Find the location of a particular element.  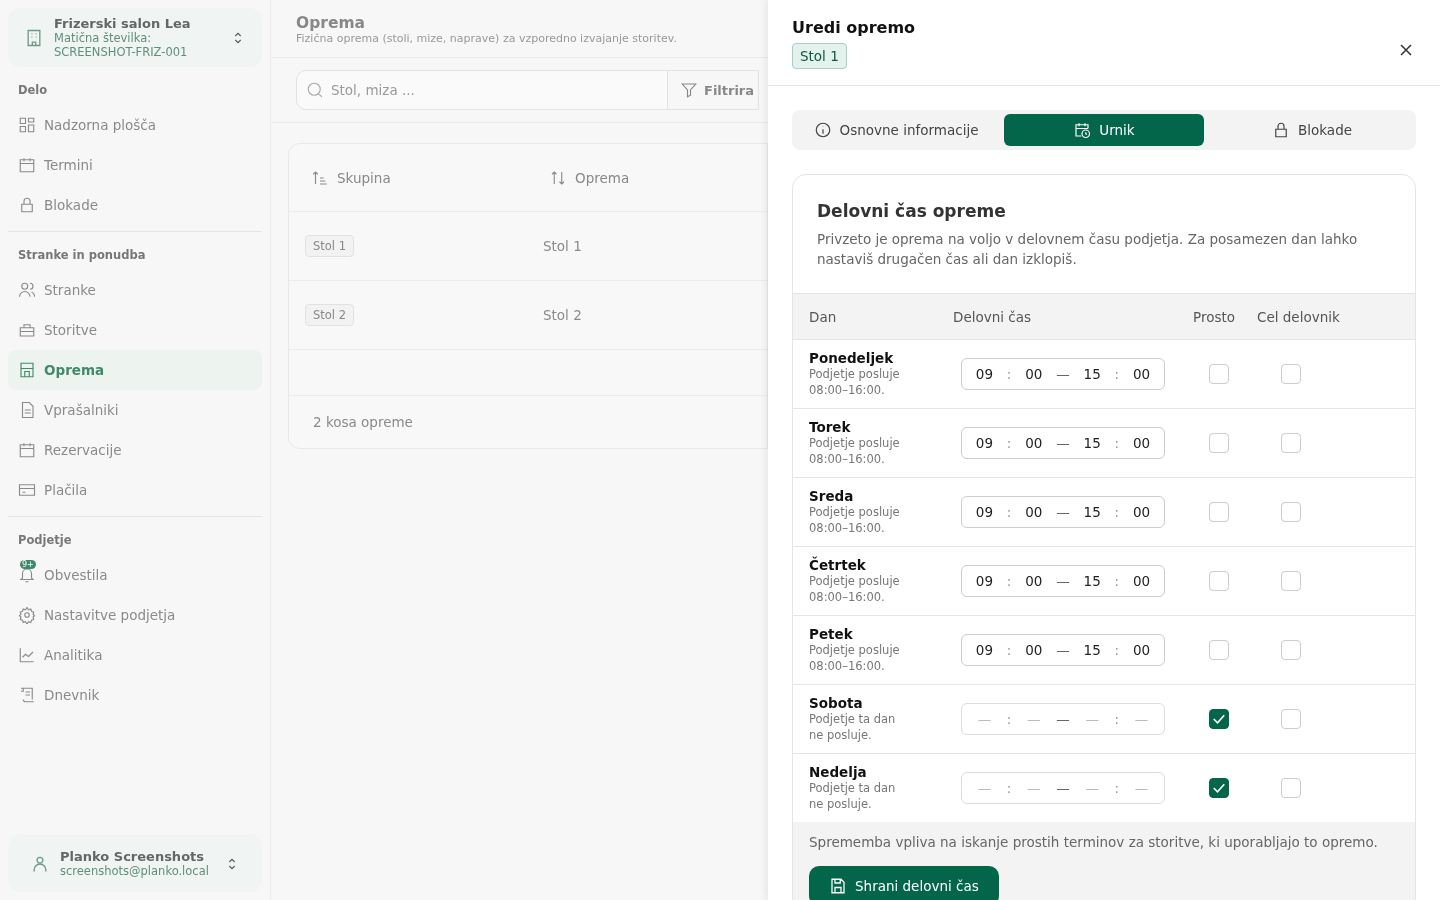

company-name: Frizerski salon Lea is located at coordinates (123, 23).